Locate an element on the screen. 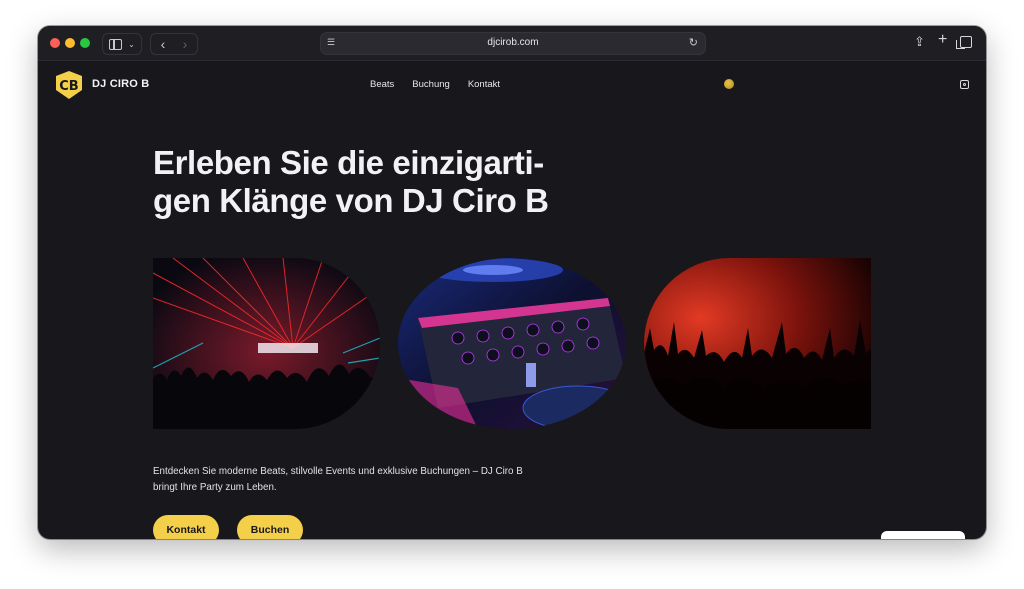 The image size is (1024, 589). concert-crowd-image is located at coordinates (757, 343).